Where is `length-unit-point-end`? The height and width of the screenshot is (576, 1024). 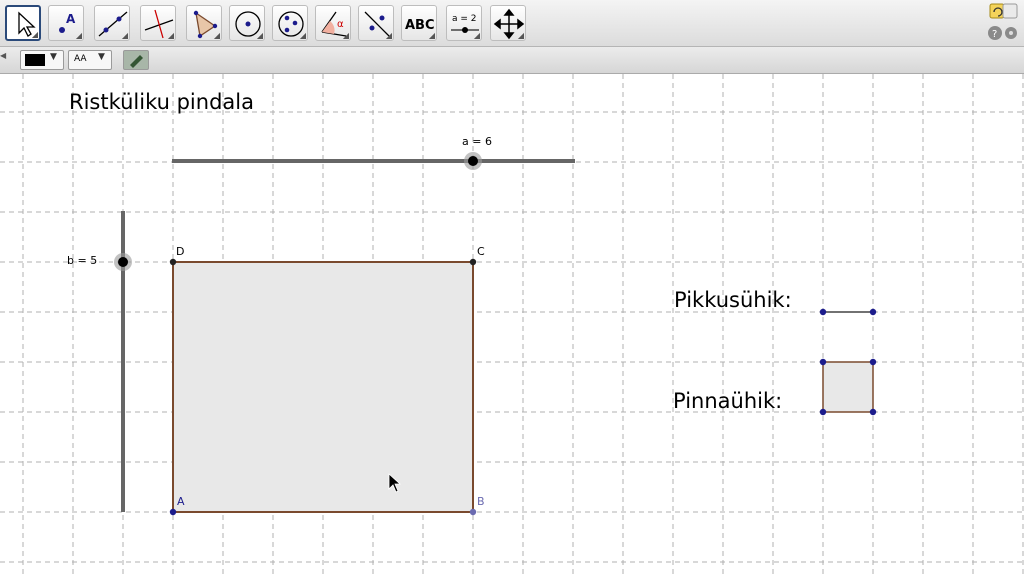
length-unit-point-end is located at coordinates (873, 312).